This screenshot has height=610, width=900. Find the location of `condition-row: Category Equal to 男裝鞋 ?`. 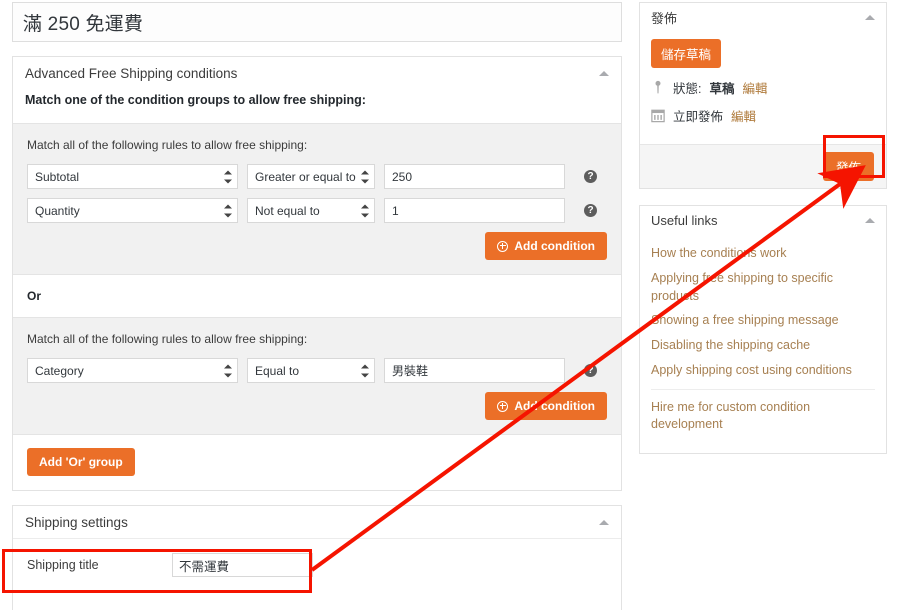

condition-row: Category Equal to 男裝鞋 ? is located at coordinates (317, 370).